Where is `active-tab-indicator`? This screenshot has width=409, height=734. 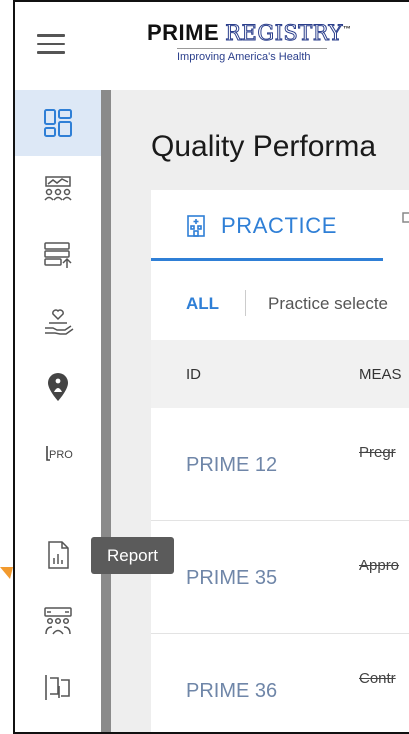
active-tab-indicator is located at coordinates (267, 259).